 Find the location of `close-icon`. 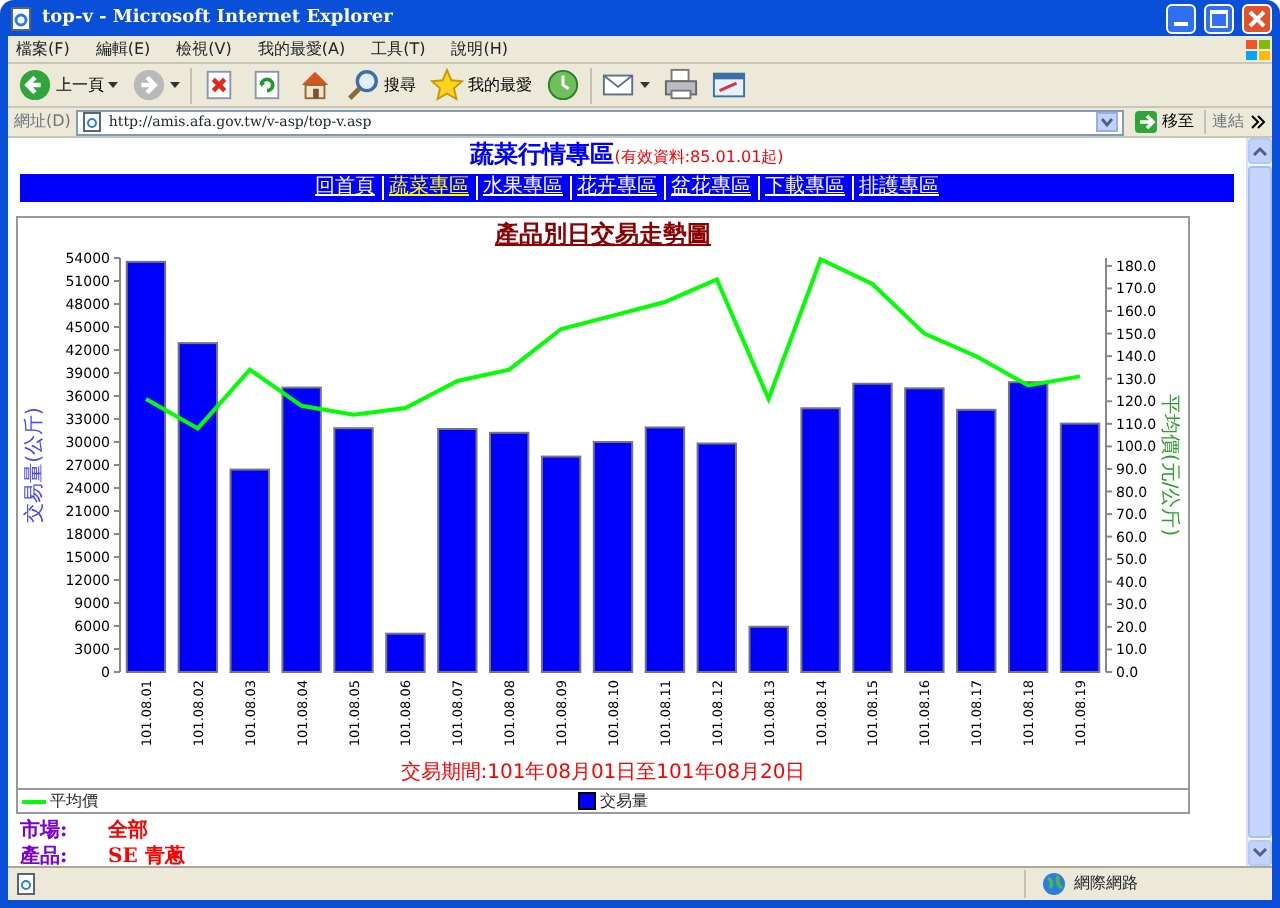

close-icon is located at coordinates (1257, 18).